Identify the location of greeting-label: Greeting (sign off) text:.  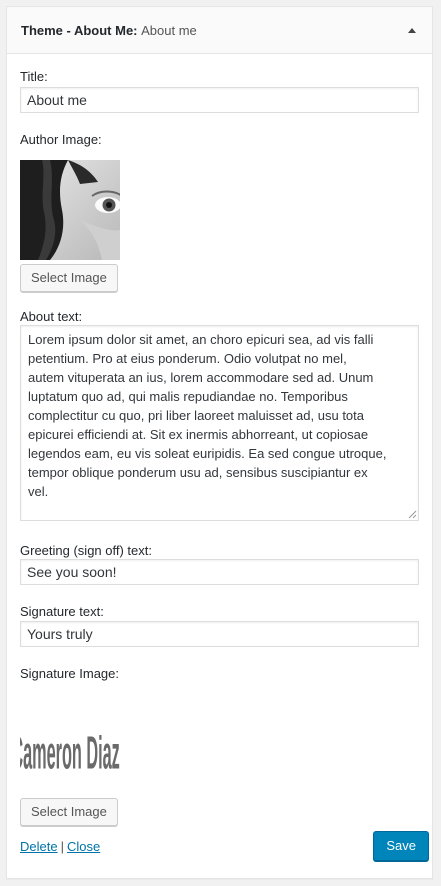
(86, 550).